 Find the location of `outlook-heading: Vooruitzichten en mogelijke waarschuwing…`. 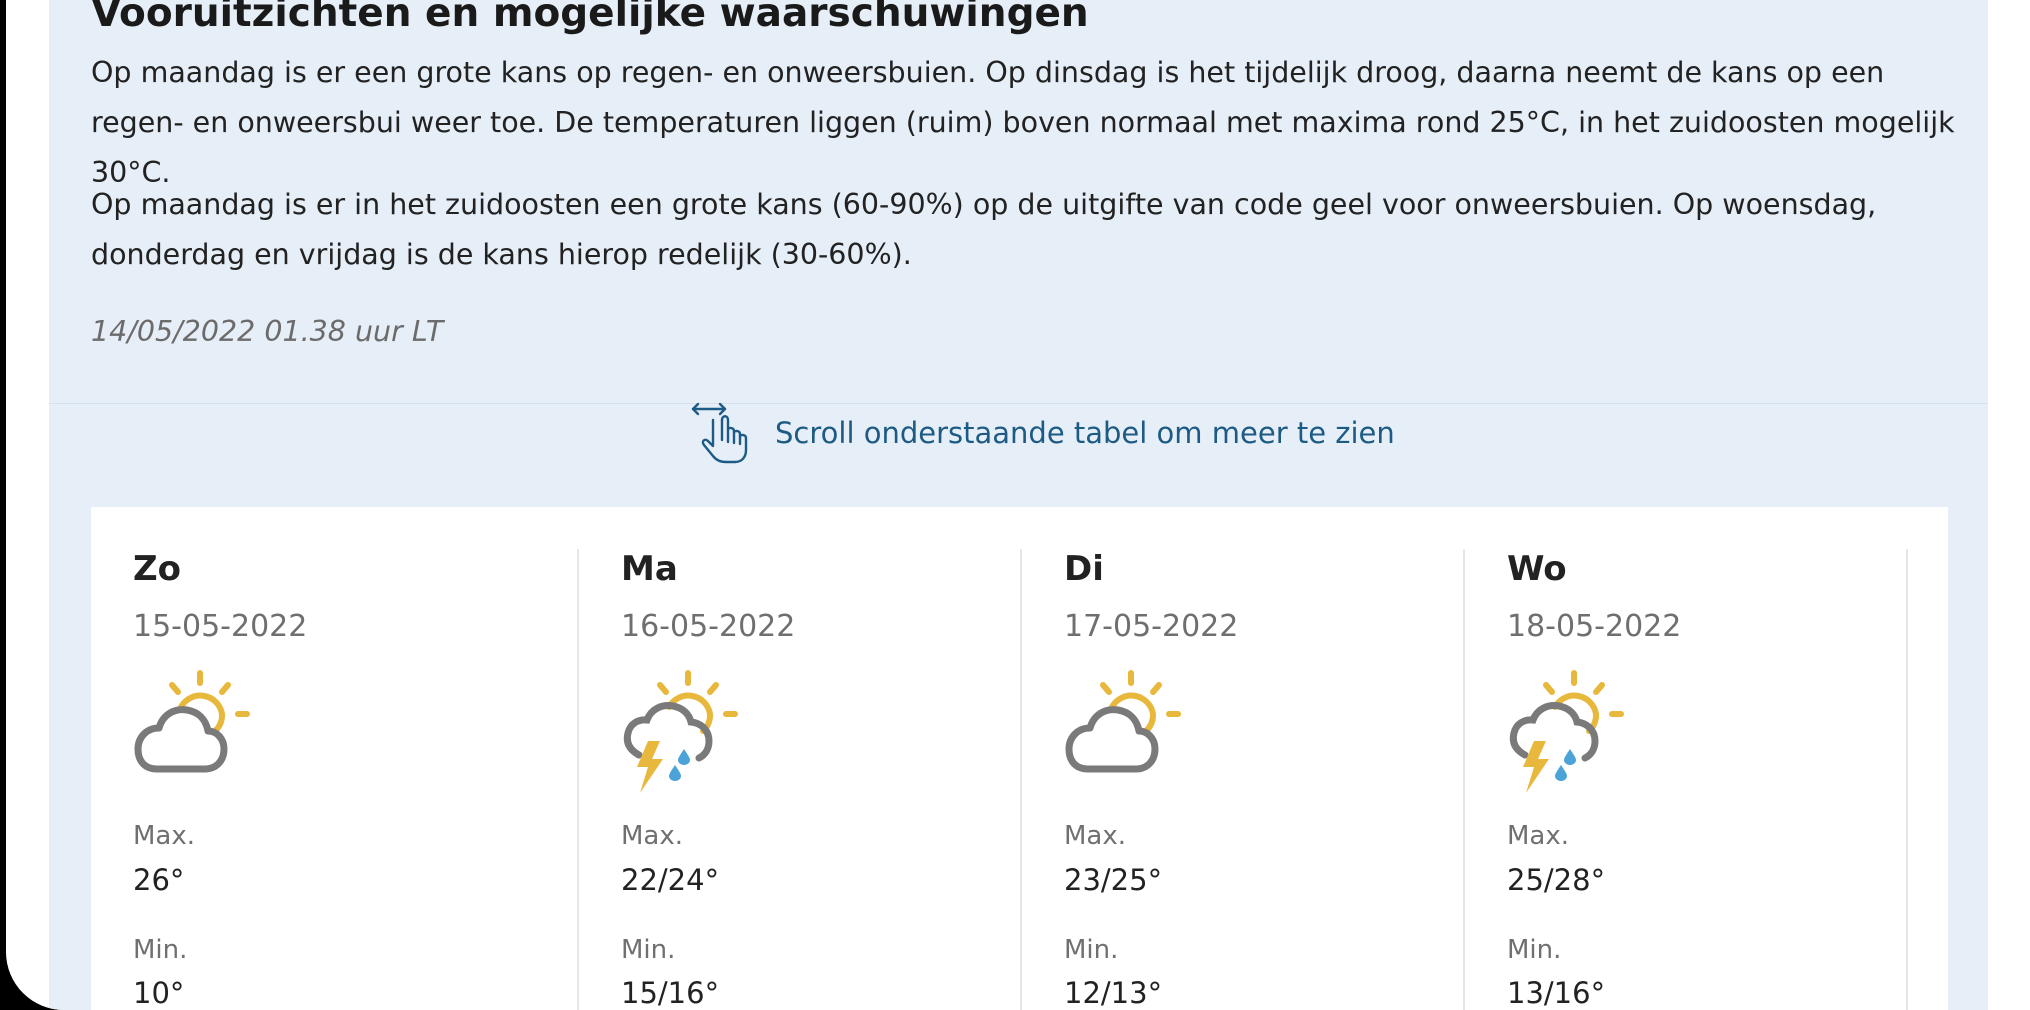

outlook-heading: Vooruitzichten en mogelijke waarschuwing… is located at coordinates (590, 18).